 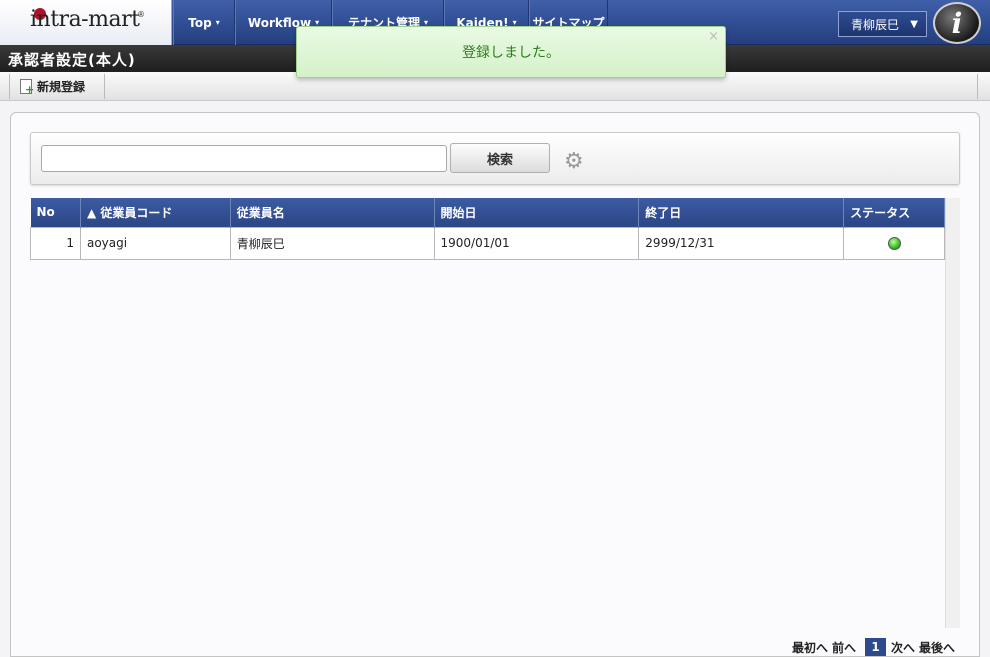 I want to click on info-icon: i, so click(x=957, y=23).